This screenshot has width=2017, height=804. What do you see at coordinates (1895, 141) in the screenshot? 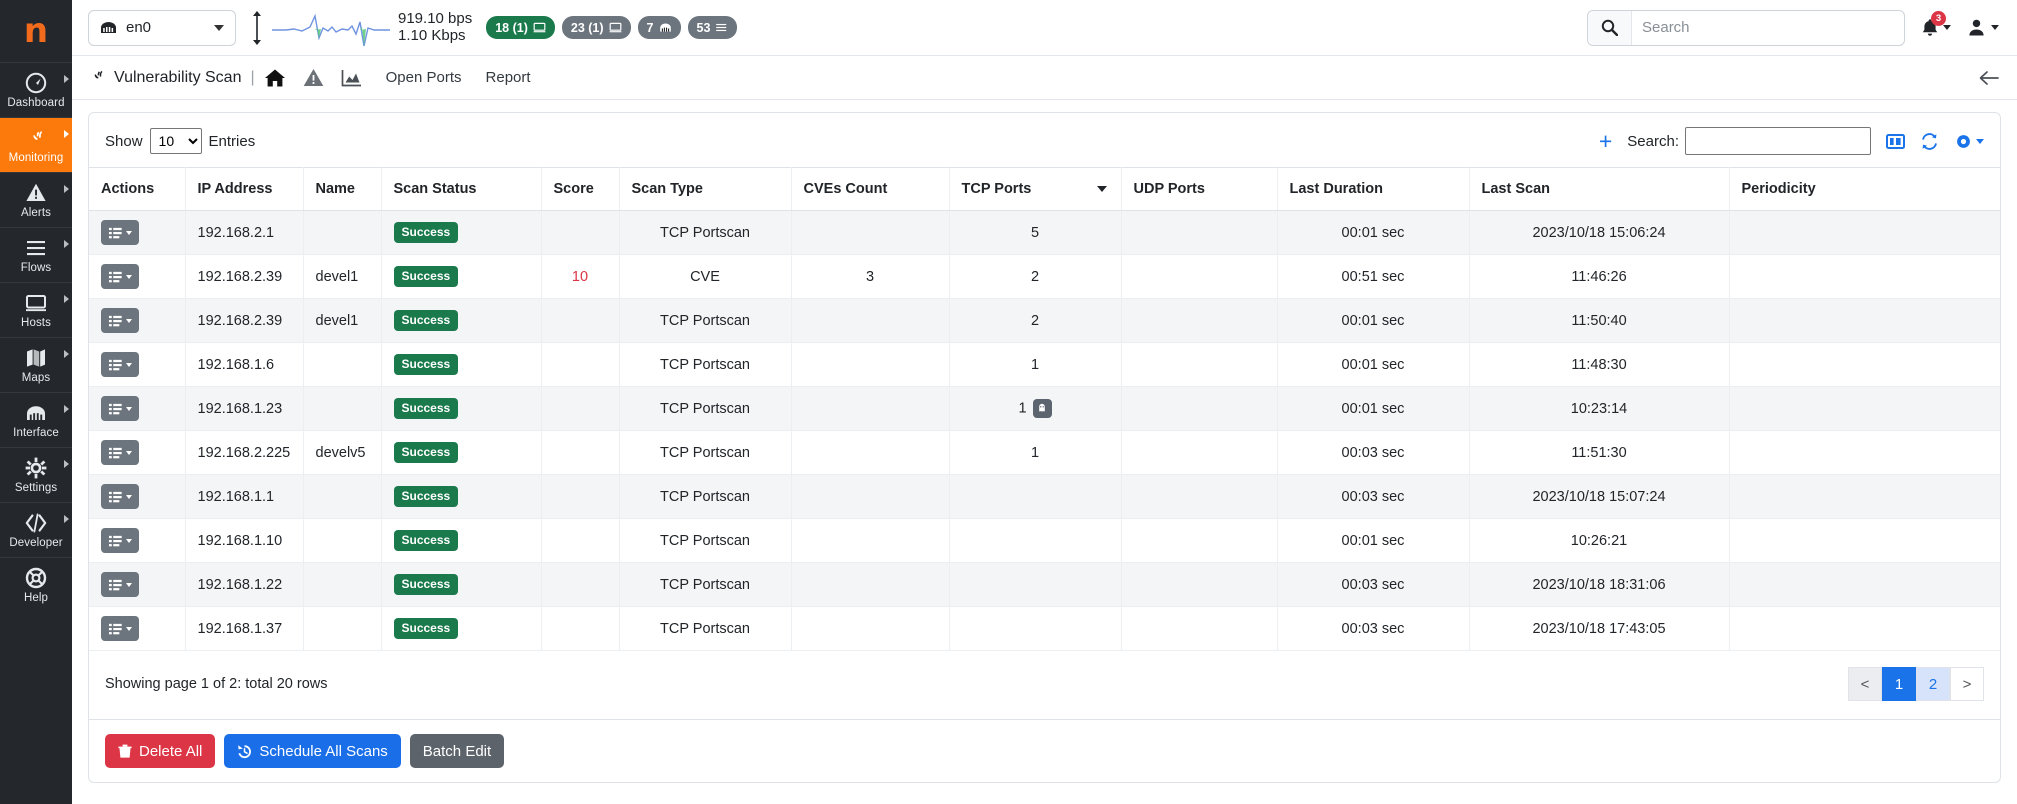
I see `columns-icon` at bounding box center [1895, 141].